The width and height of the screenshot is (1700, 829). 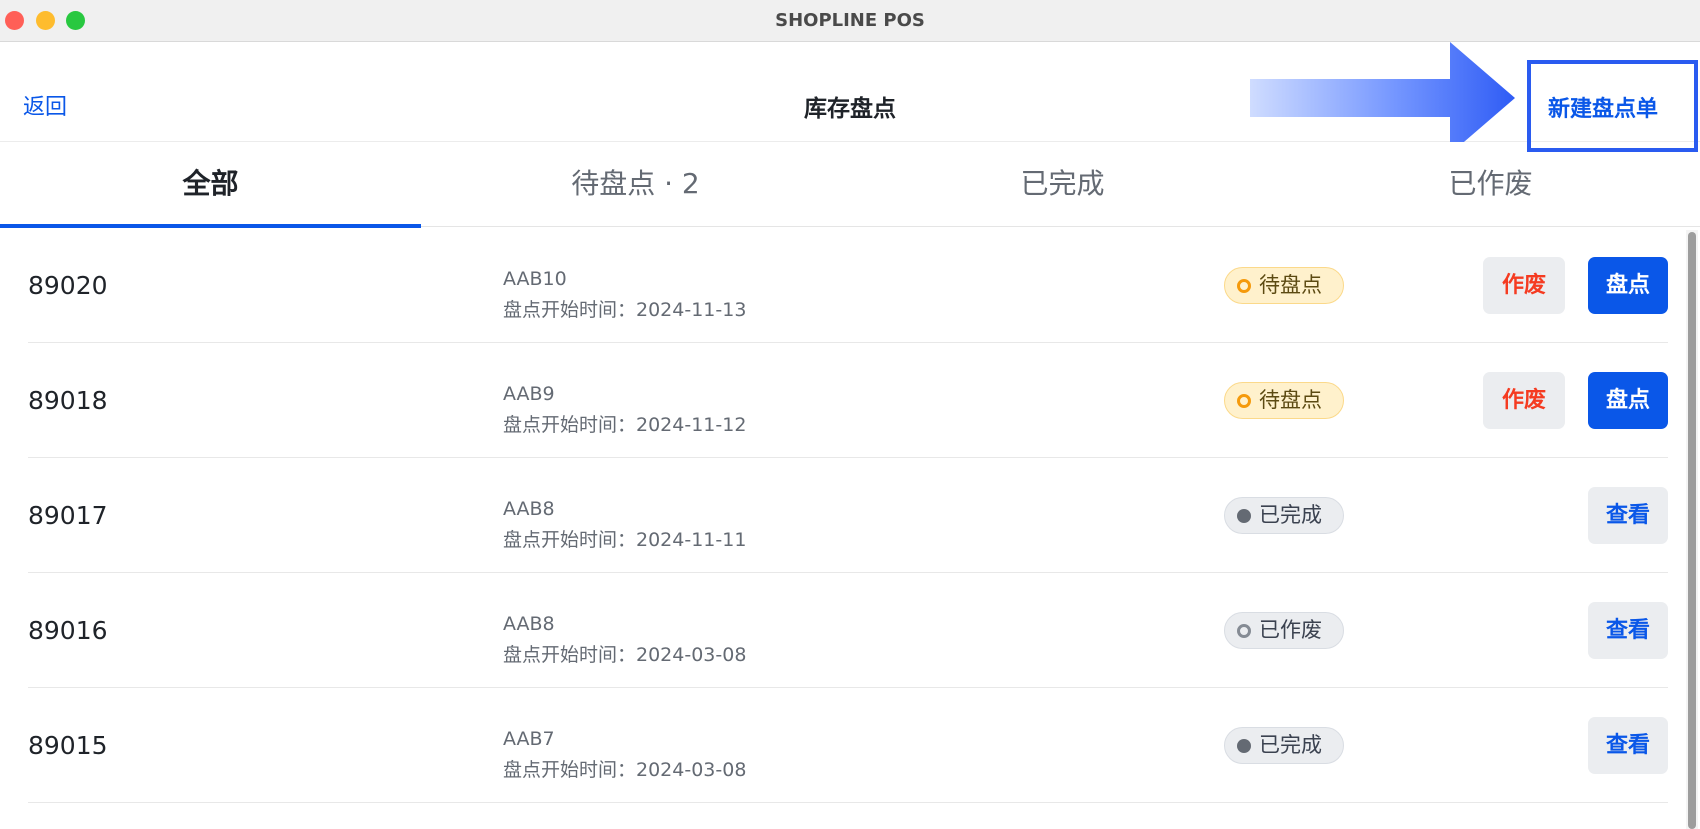 I want to click on window-title: SHOPLINE POS, so click(x=850, y=20).